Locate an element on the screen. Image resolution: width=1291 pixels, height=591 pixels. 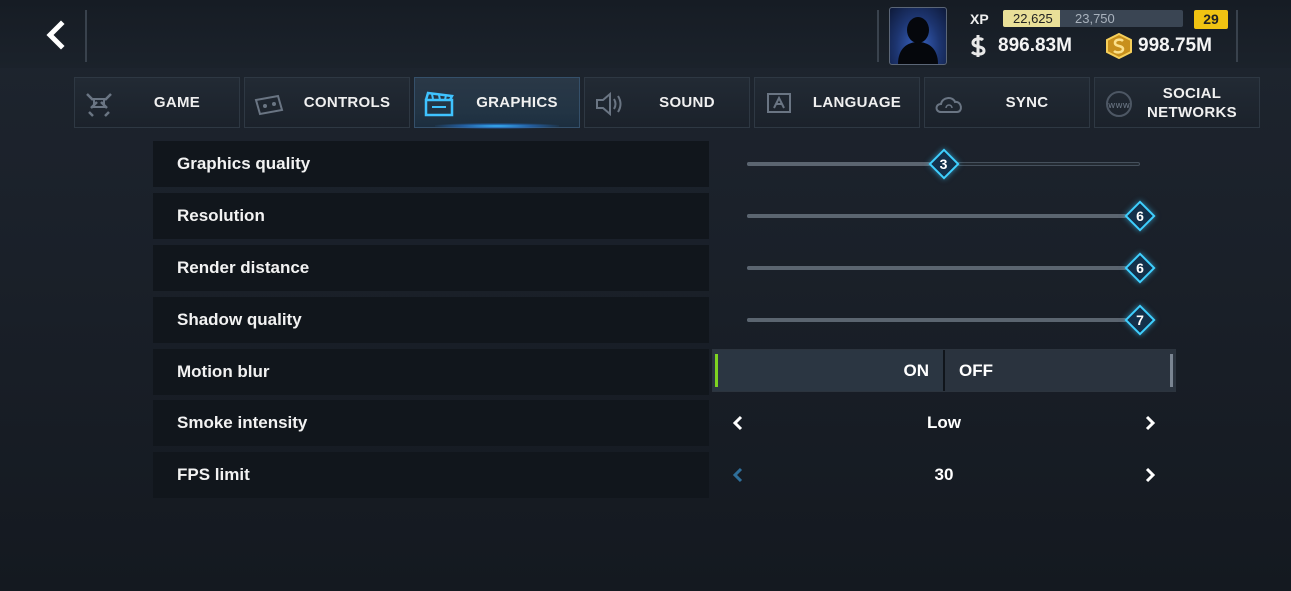
graphics-quality-label: Graphics quality is located at coordinates (431, 164).